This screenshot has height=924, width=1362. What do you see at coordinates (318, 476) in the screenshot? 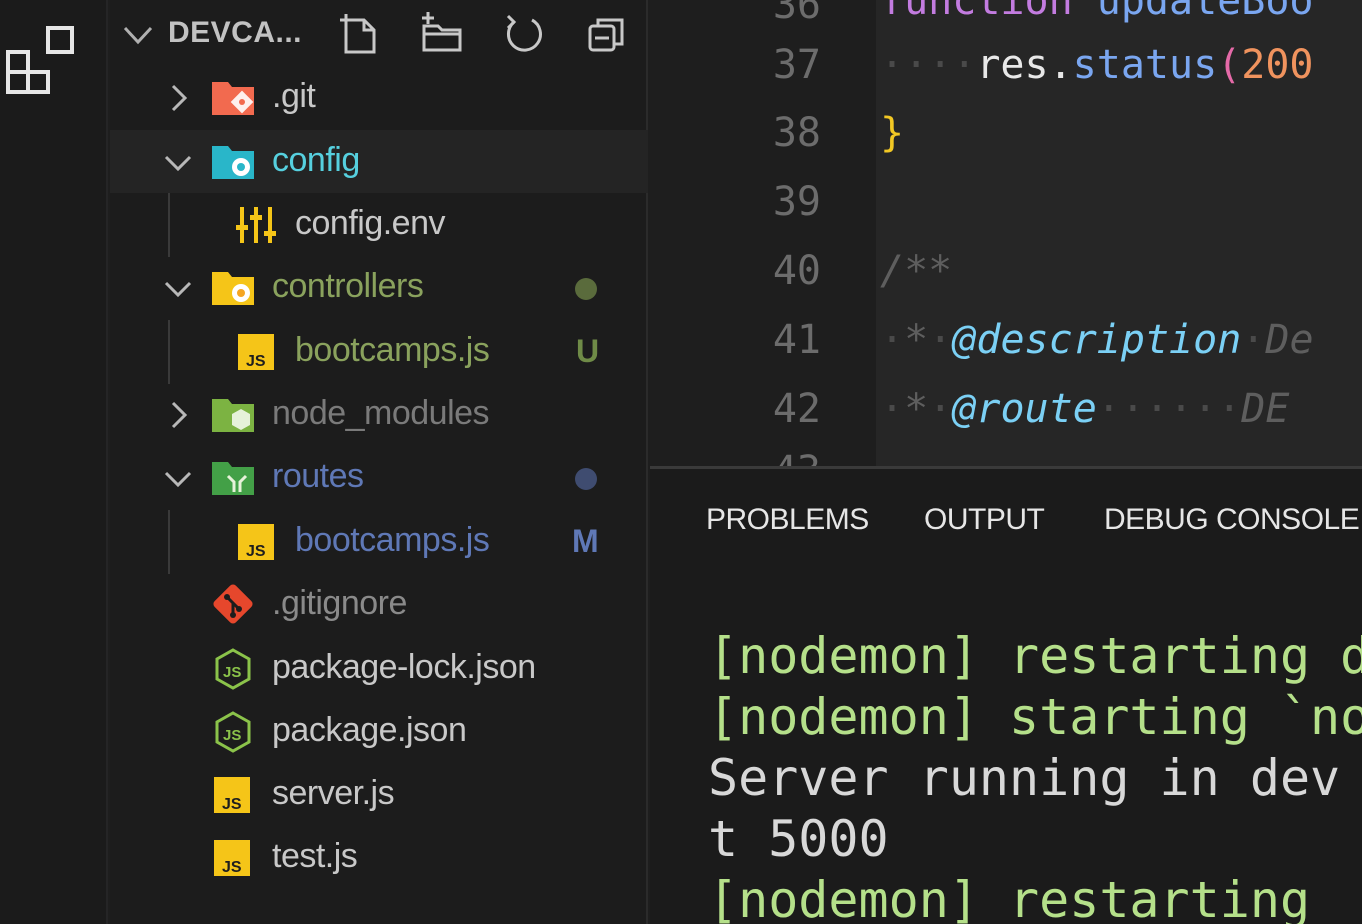
I see `tree-item-label: routes` at bounding box center [318, 476].